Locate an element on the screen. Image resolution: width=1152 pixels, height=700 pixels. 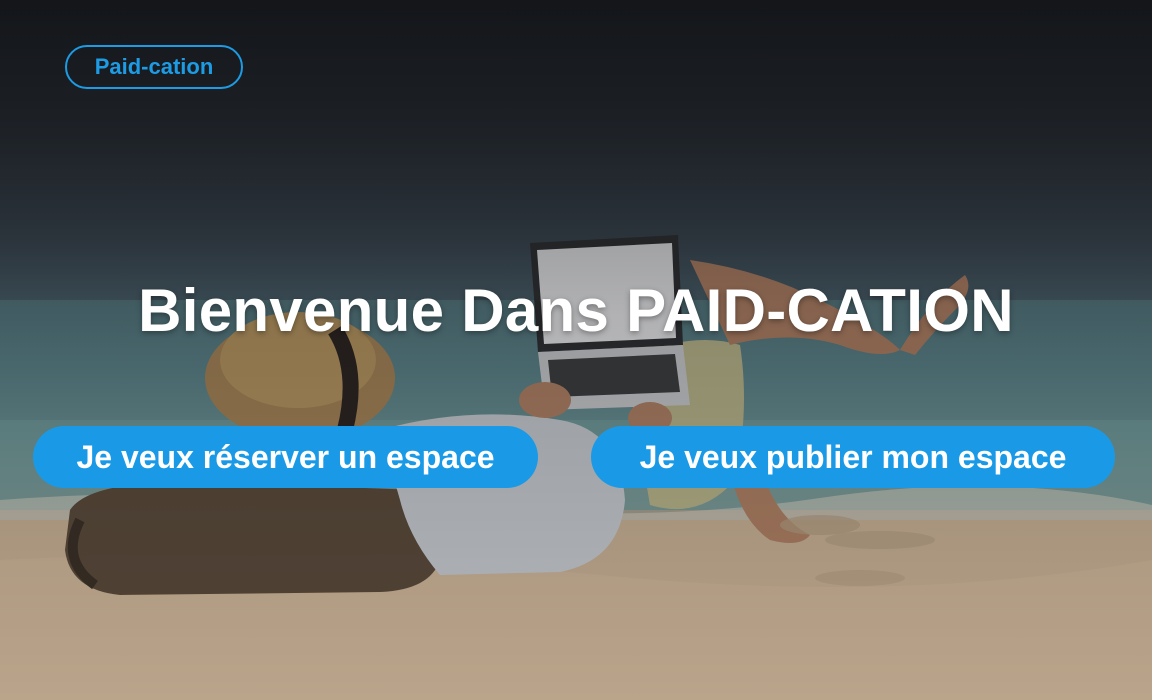
publish-space-button: Je veux publier mon espace is located at coordinates (853, 457).